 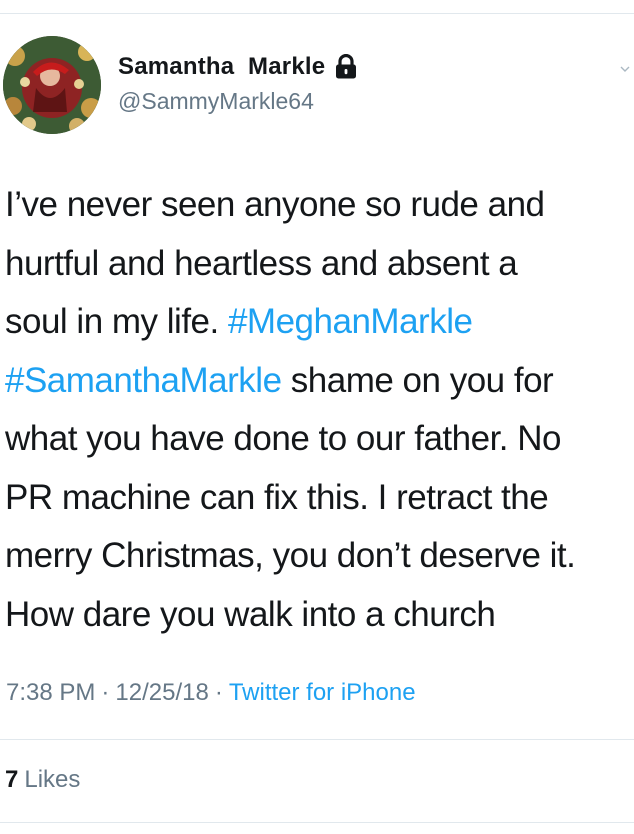 I want to click on tweet-line-1: I’ve never seen anyone so rude and, so click(x=275, y=204).